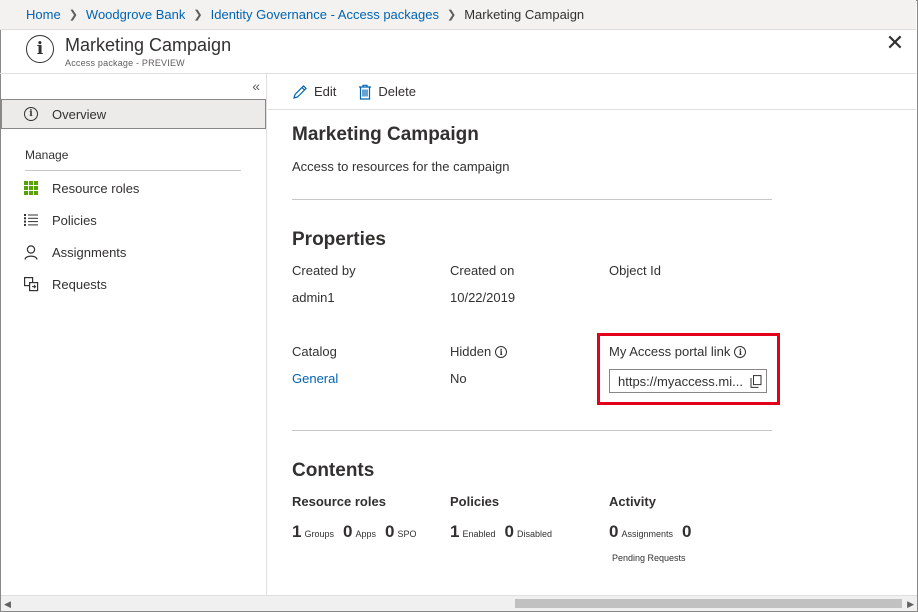 This screenshot has width=918, height=612. What do you see at coordinates (708, 603) in the screenshot?
I see `scrollbar-thumb` at bounding box center [708, 603].